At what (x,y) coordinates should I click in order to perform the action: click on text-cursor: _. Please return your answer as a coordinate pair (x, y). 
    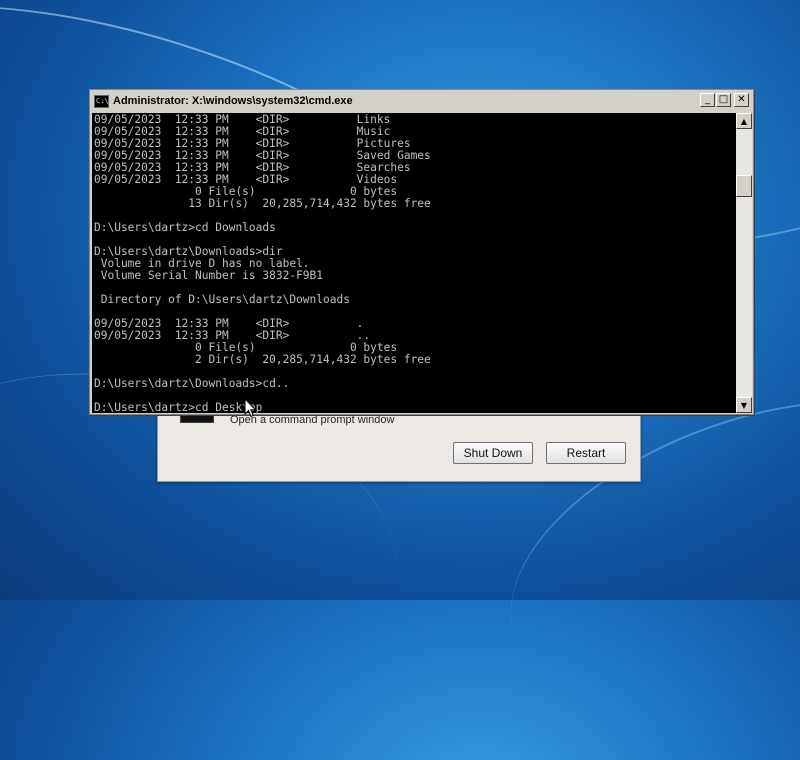
    Looking at the image, I should click on (266, 407).